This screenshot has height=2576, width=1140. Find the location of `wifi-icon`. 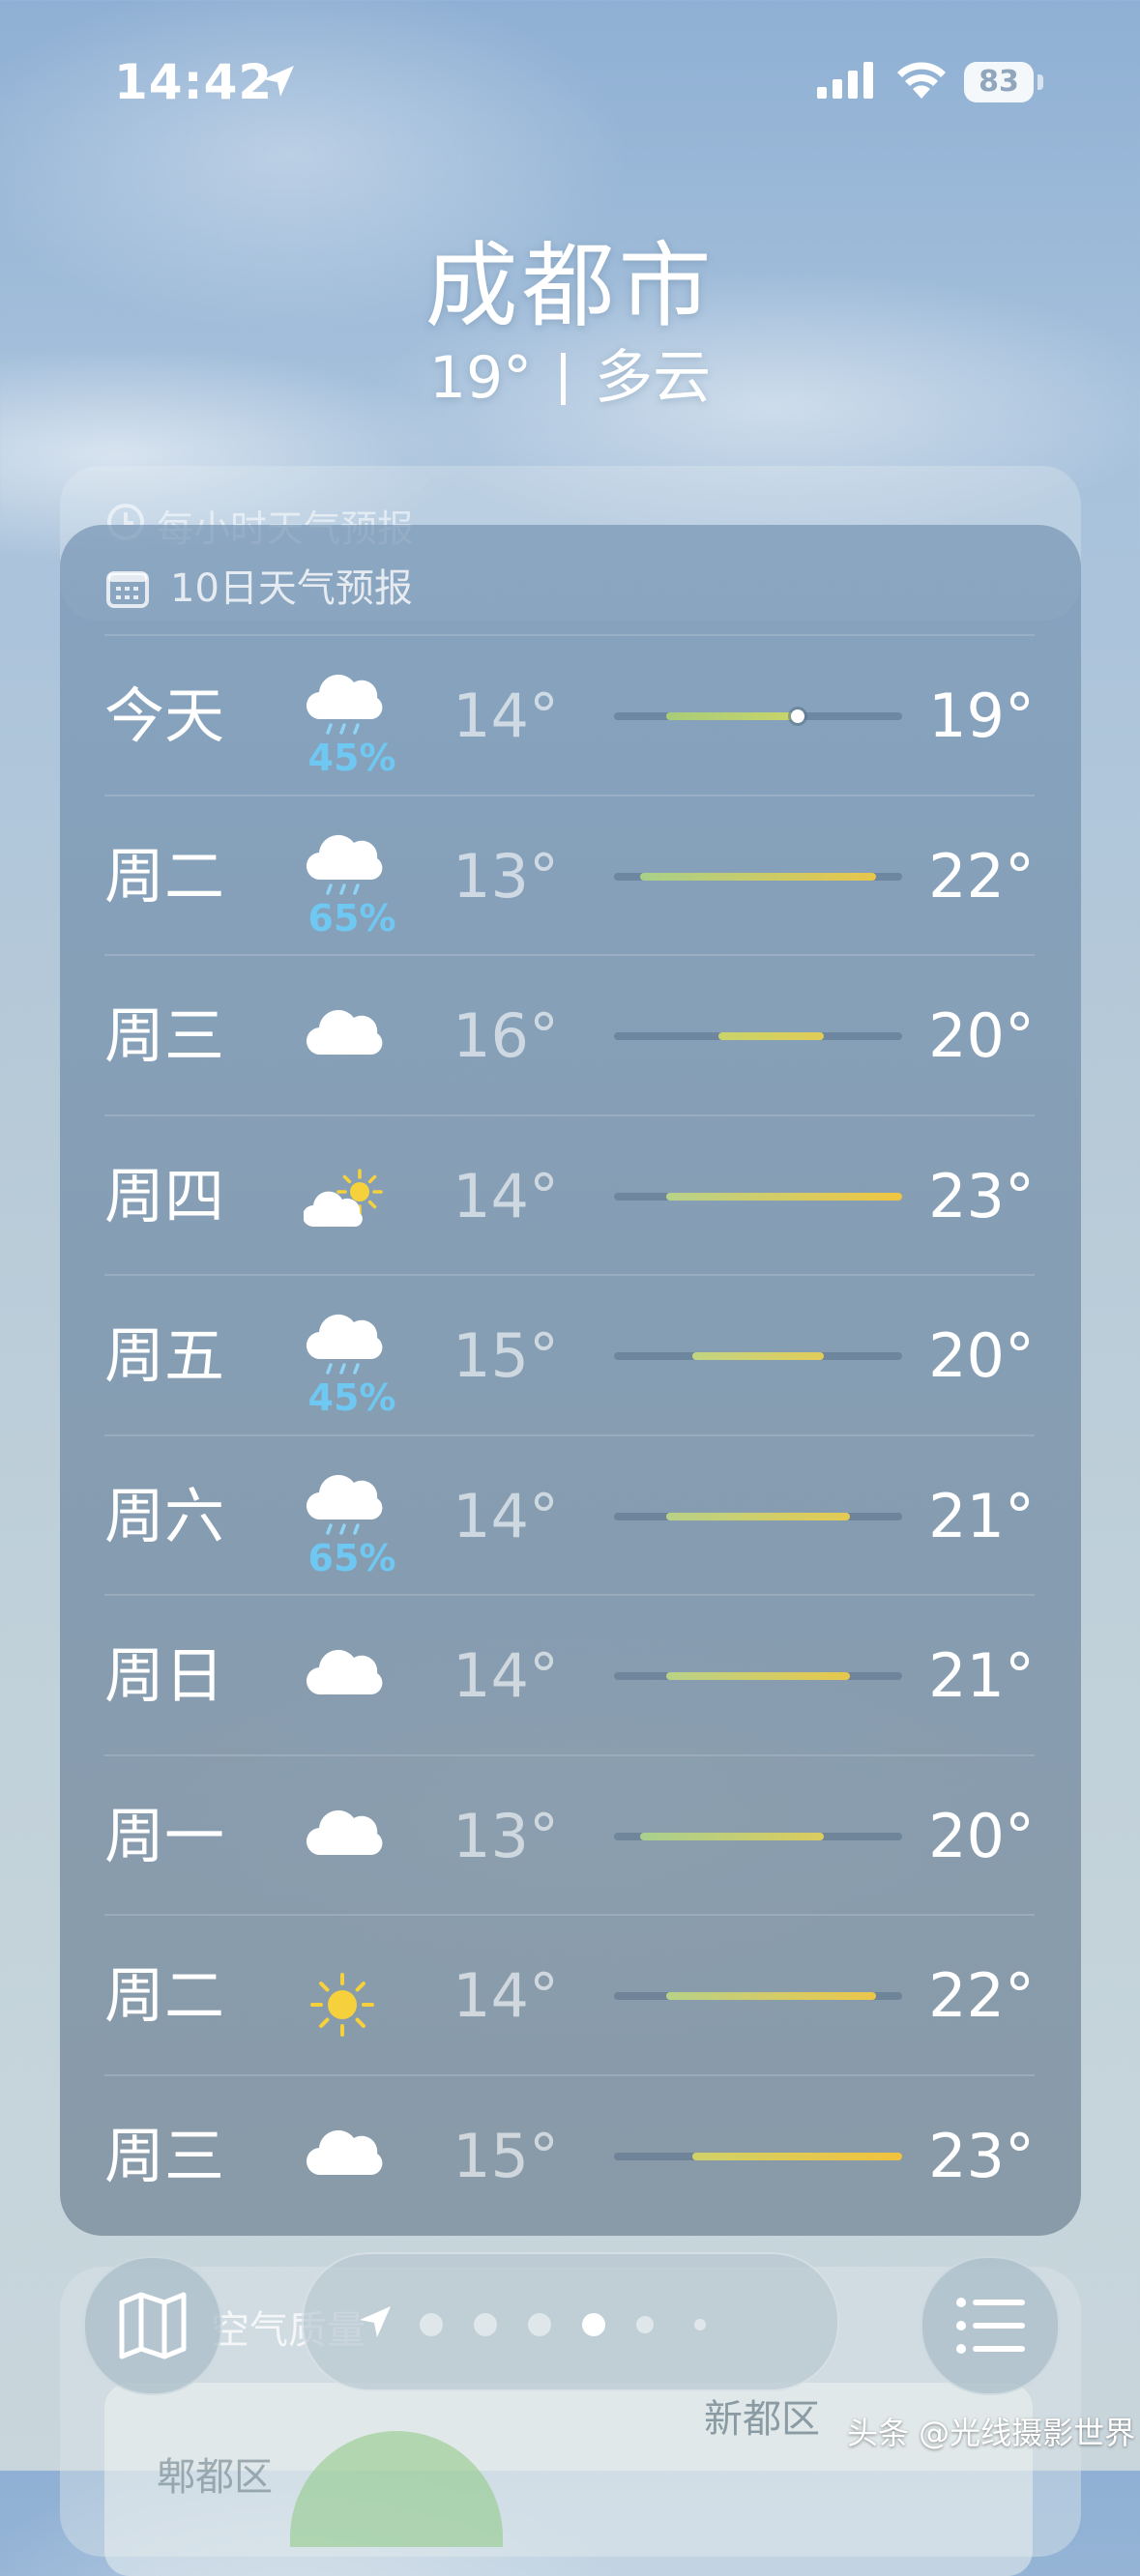

wifi-icon is located at coordinates (921, 80).